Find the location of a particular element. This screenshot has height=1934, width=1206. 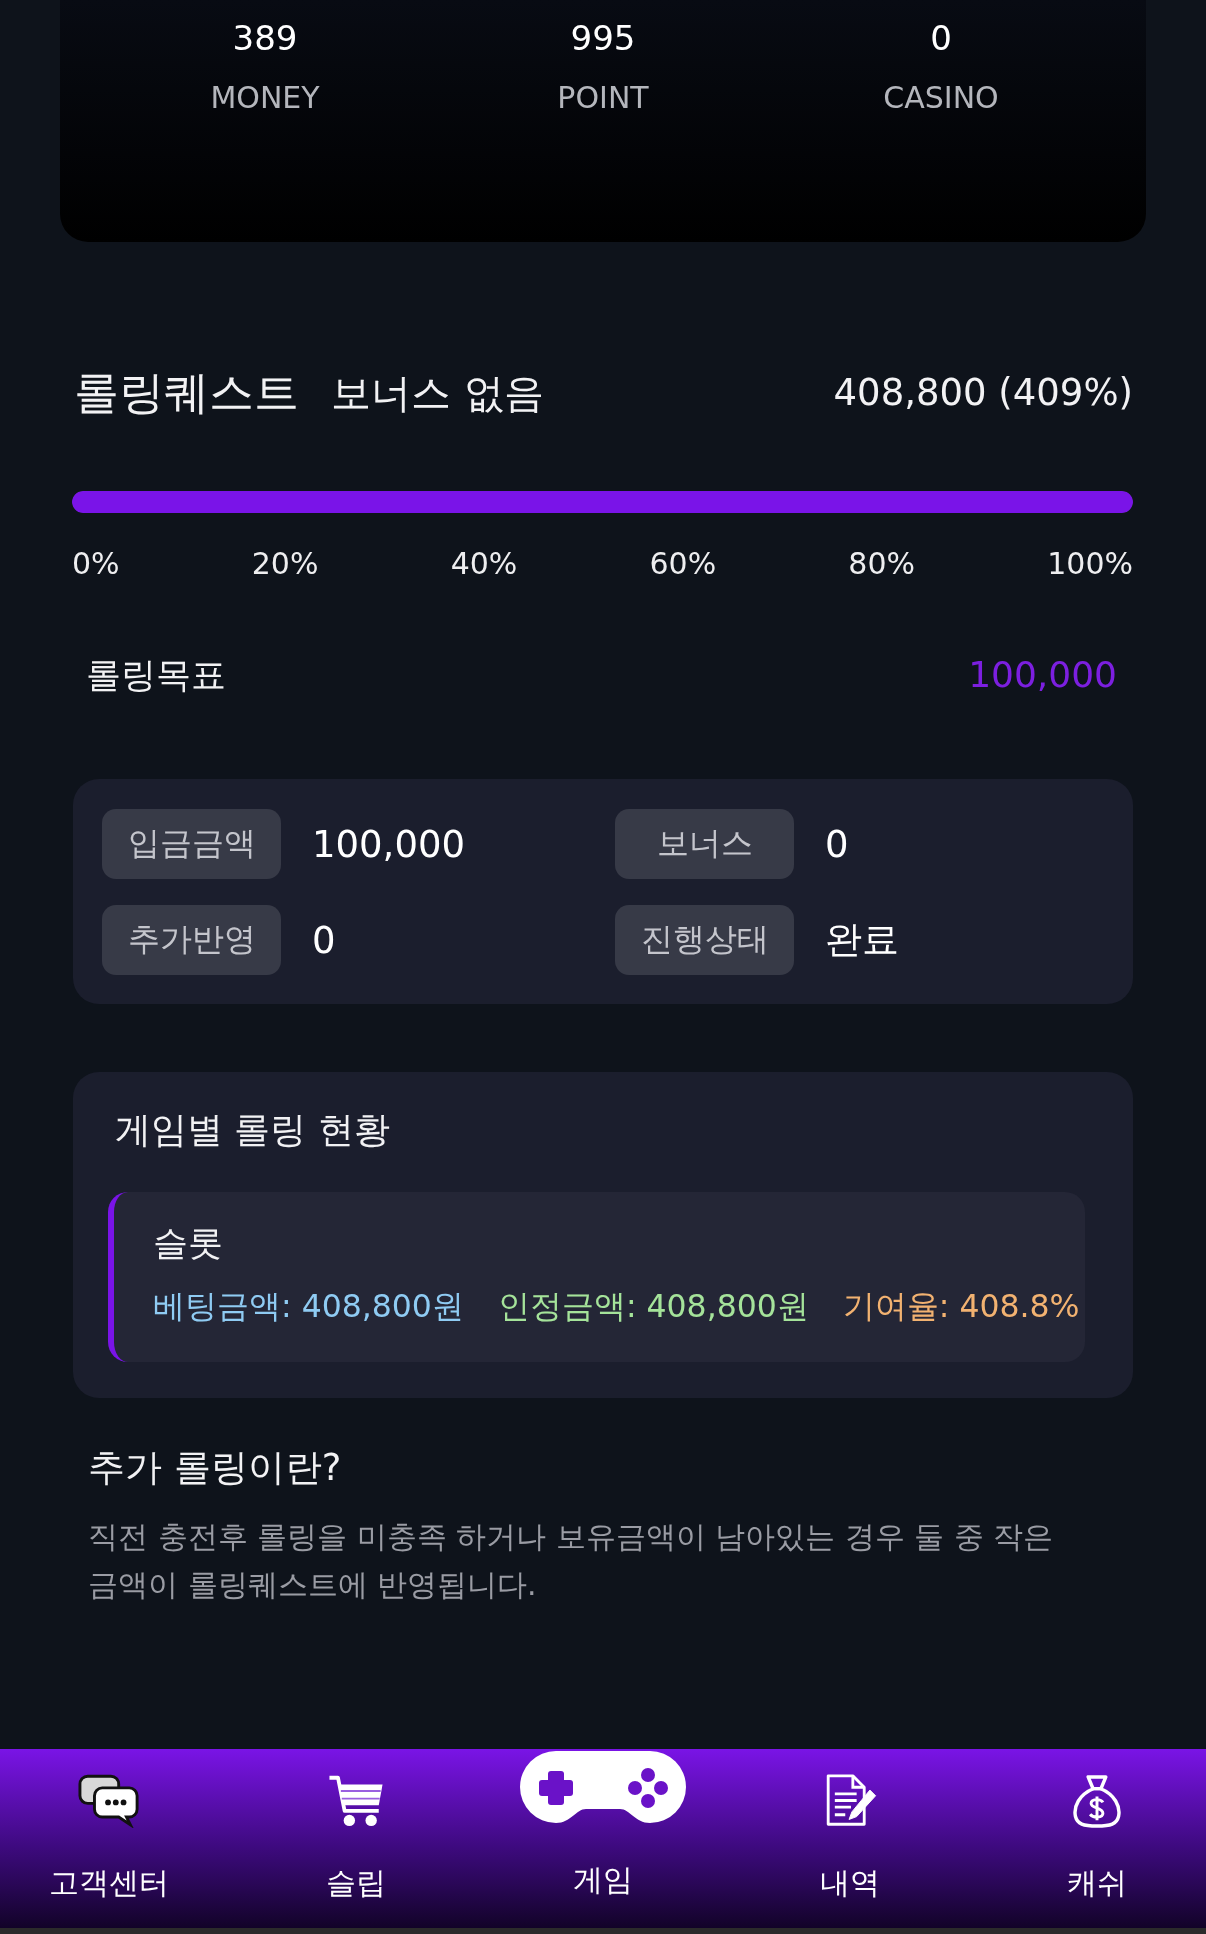

bonus-status: 보너스 없음 is located at coordinates (437, 393).